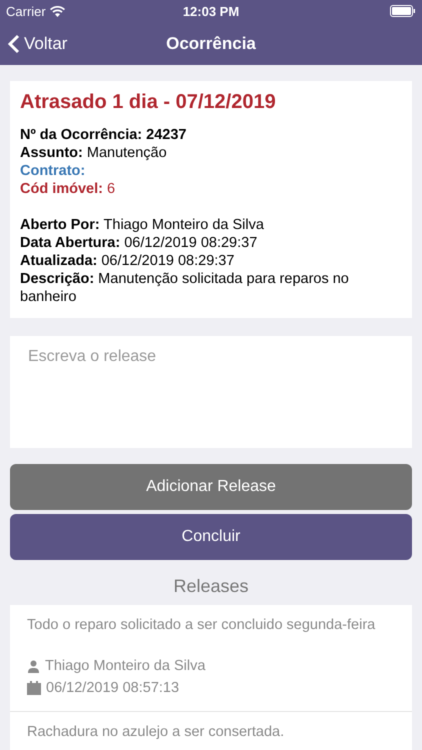  I want to click on detail-line: Nº da Ocorrência: 24237, so click(104, 135).